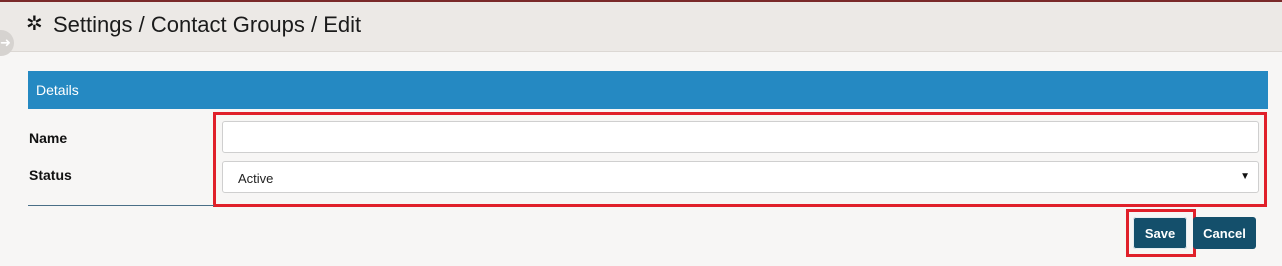 This screenshot has height=266, width=1282. Describe the element at coordinates (740, 177) in the screenshot. I see `status-select: Active ▼` at that location.